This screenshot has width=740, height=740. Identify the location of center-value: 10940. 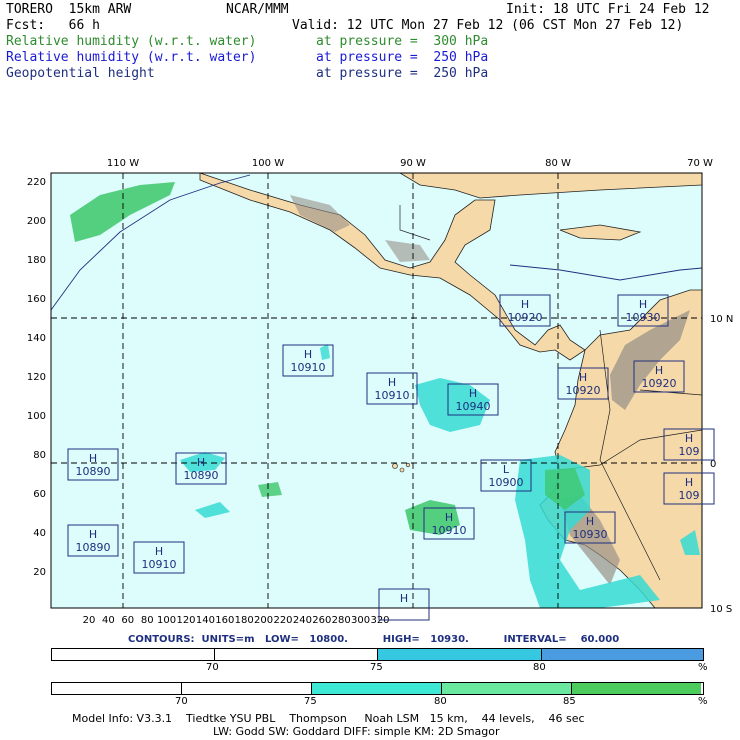
(473, 406).